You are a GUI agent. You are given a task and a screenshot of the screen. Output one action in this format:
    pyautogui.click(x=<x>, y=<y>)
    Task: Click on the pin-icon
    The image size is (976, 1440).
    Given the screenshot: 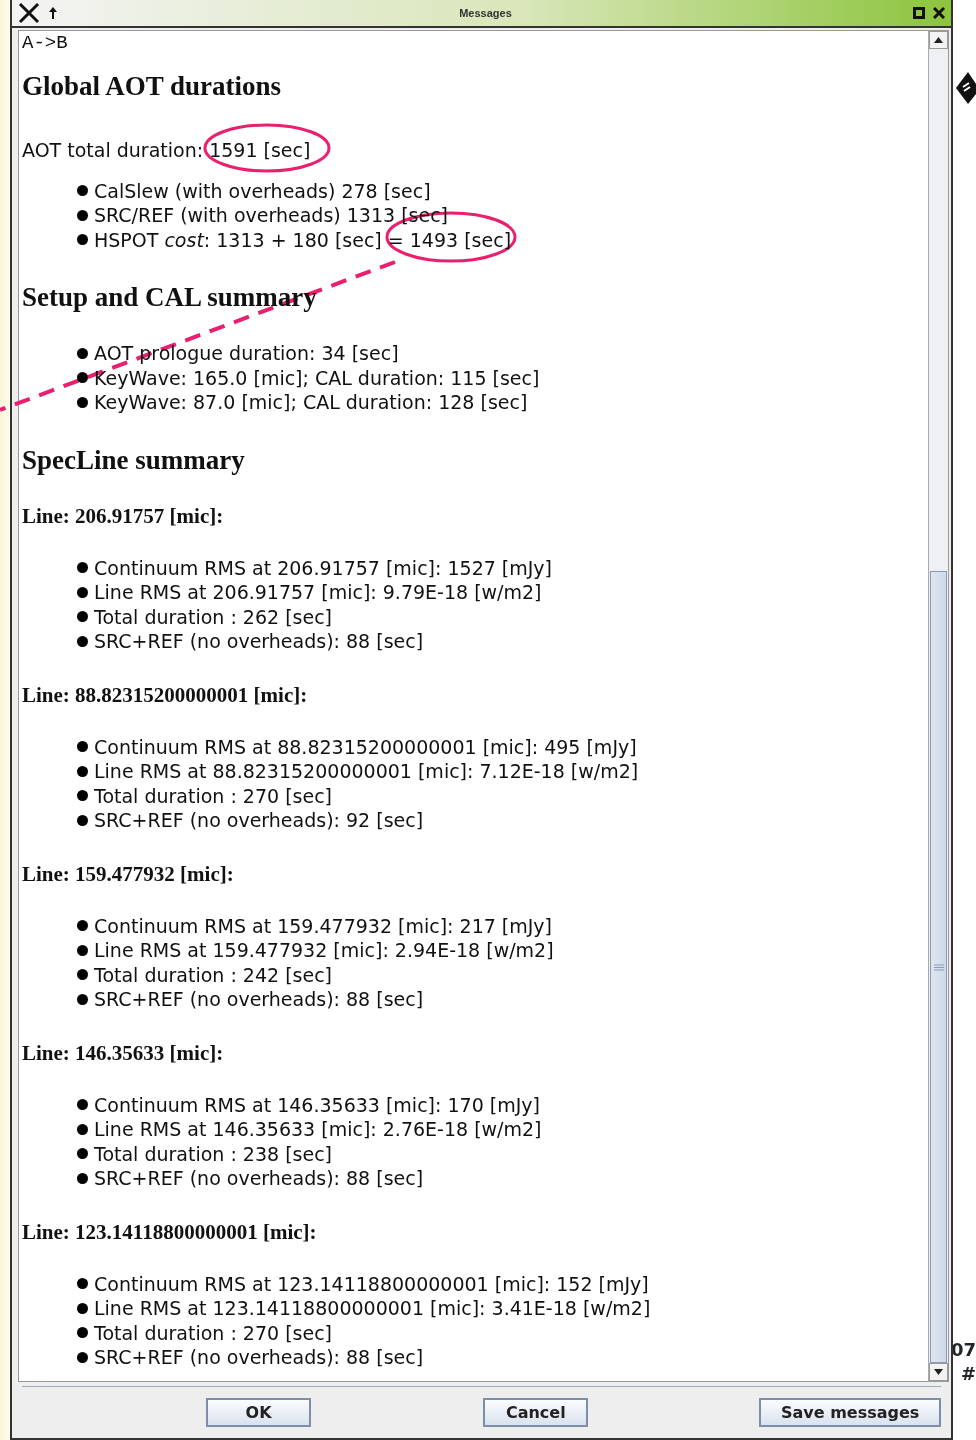 What is the action you would take?
    pyautogui.click(x=53, y=13)
    